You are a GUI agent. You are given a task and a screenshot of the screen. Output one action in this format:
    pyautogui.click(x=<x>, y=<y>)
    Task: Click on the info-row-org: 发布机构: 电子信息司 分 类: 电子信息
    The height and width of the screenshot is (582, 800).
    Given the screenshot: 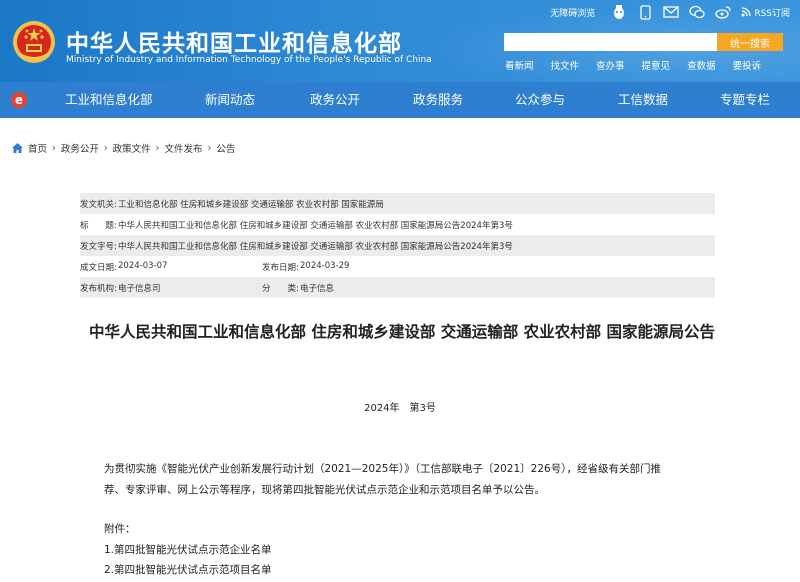 What is the action you would take?
    pyautogui.click(x=397, y=287)
    